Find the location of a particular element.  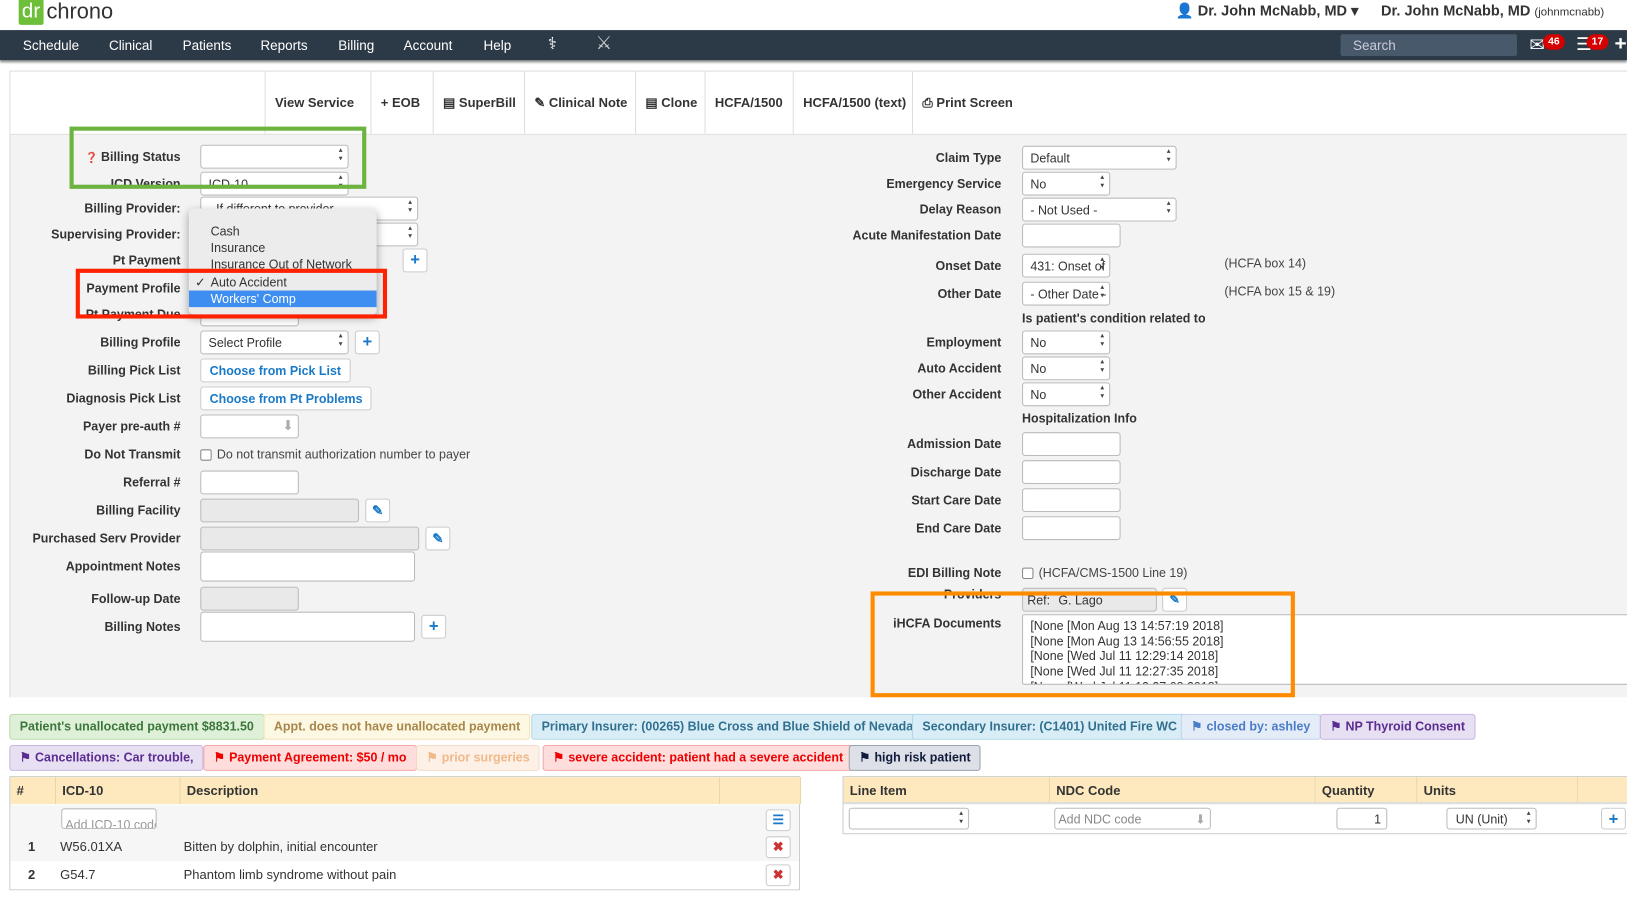

purchased-serv-provider-edit-button: ✎ is located at coordinates (438, 538).